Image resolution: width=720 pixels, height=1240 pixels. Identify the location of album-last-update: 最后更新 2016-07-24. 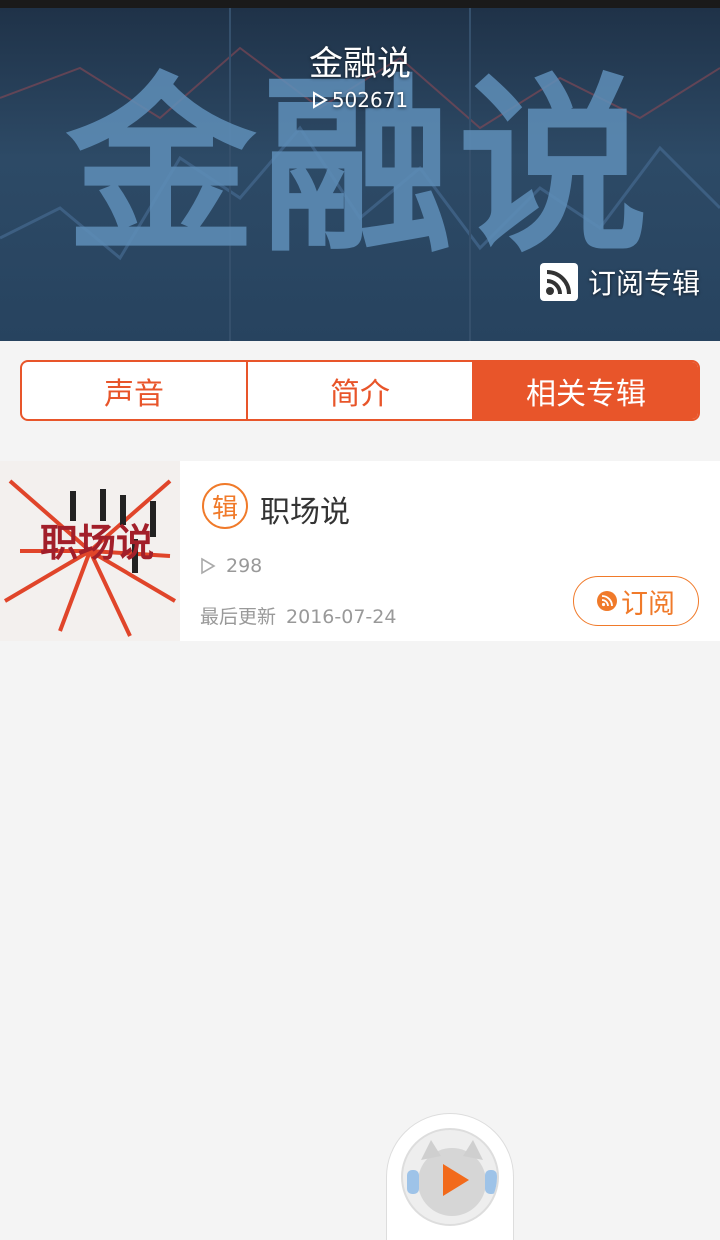
(298, 615).